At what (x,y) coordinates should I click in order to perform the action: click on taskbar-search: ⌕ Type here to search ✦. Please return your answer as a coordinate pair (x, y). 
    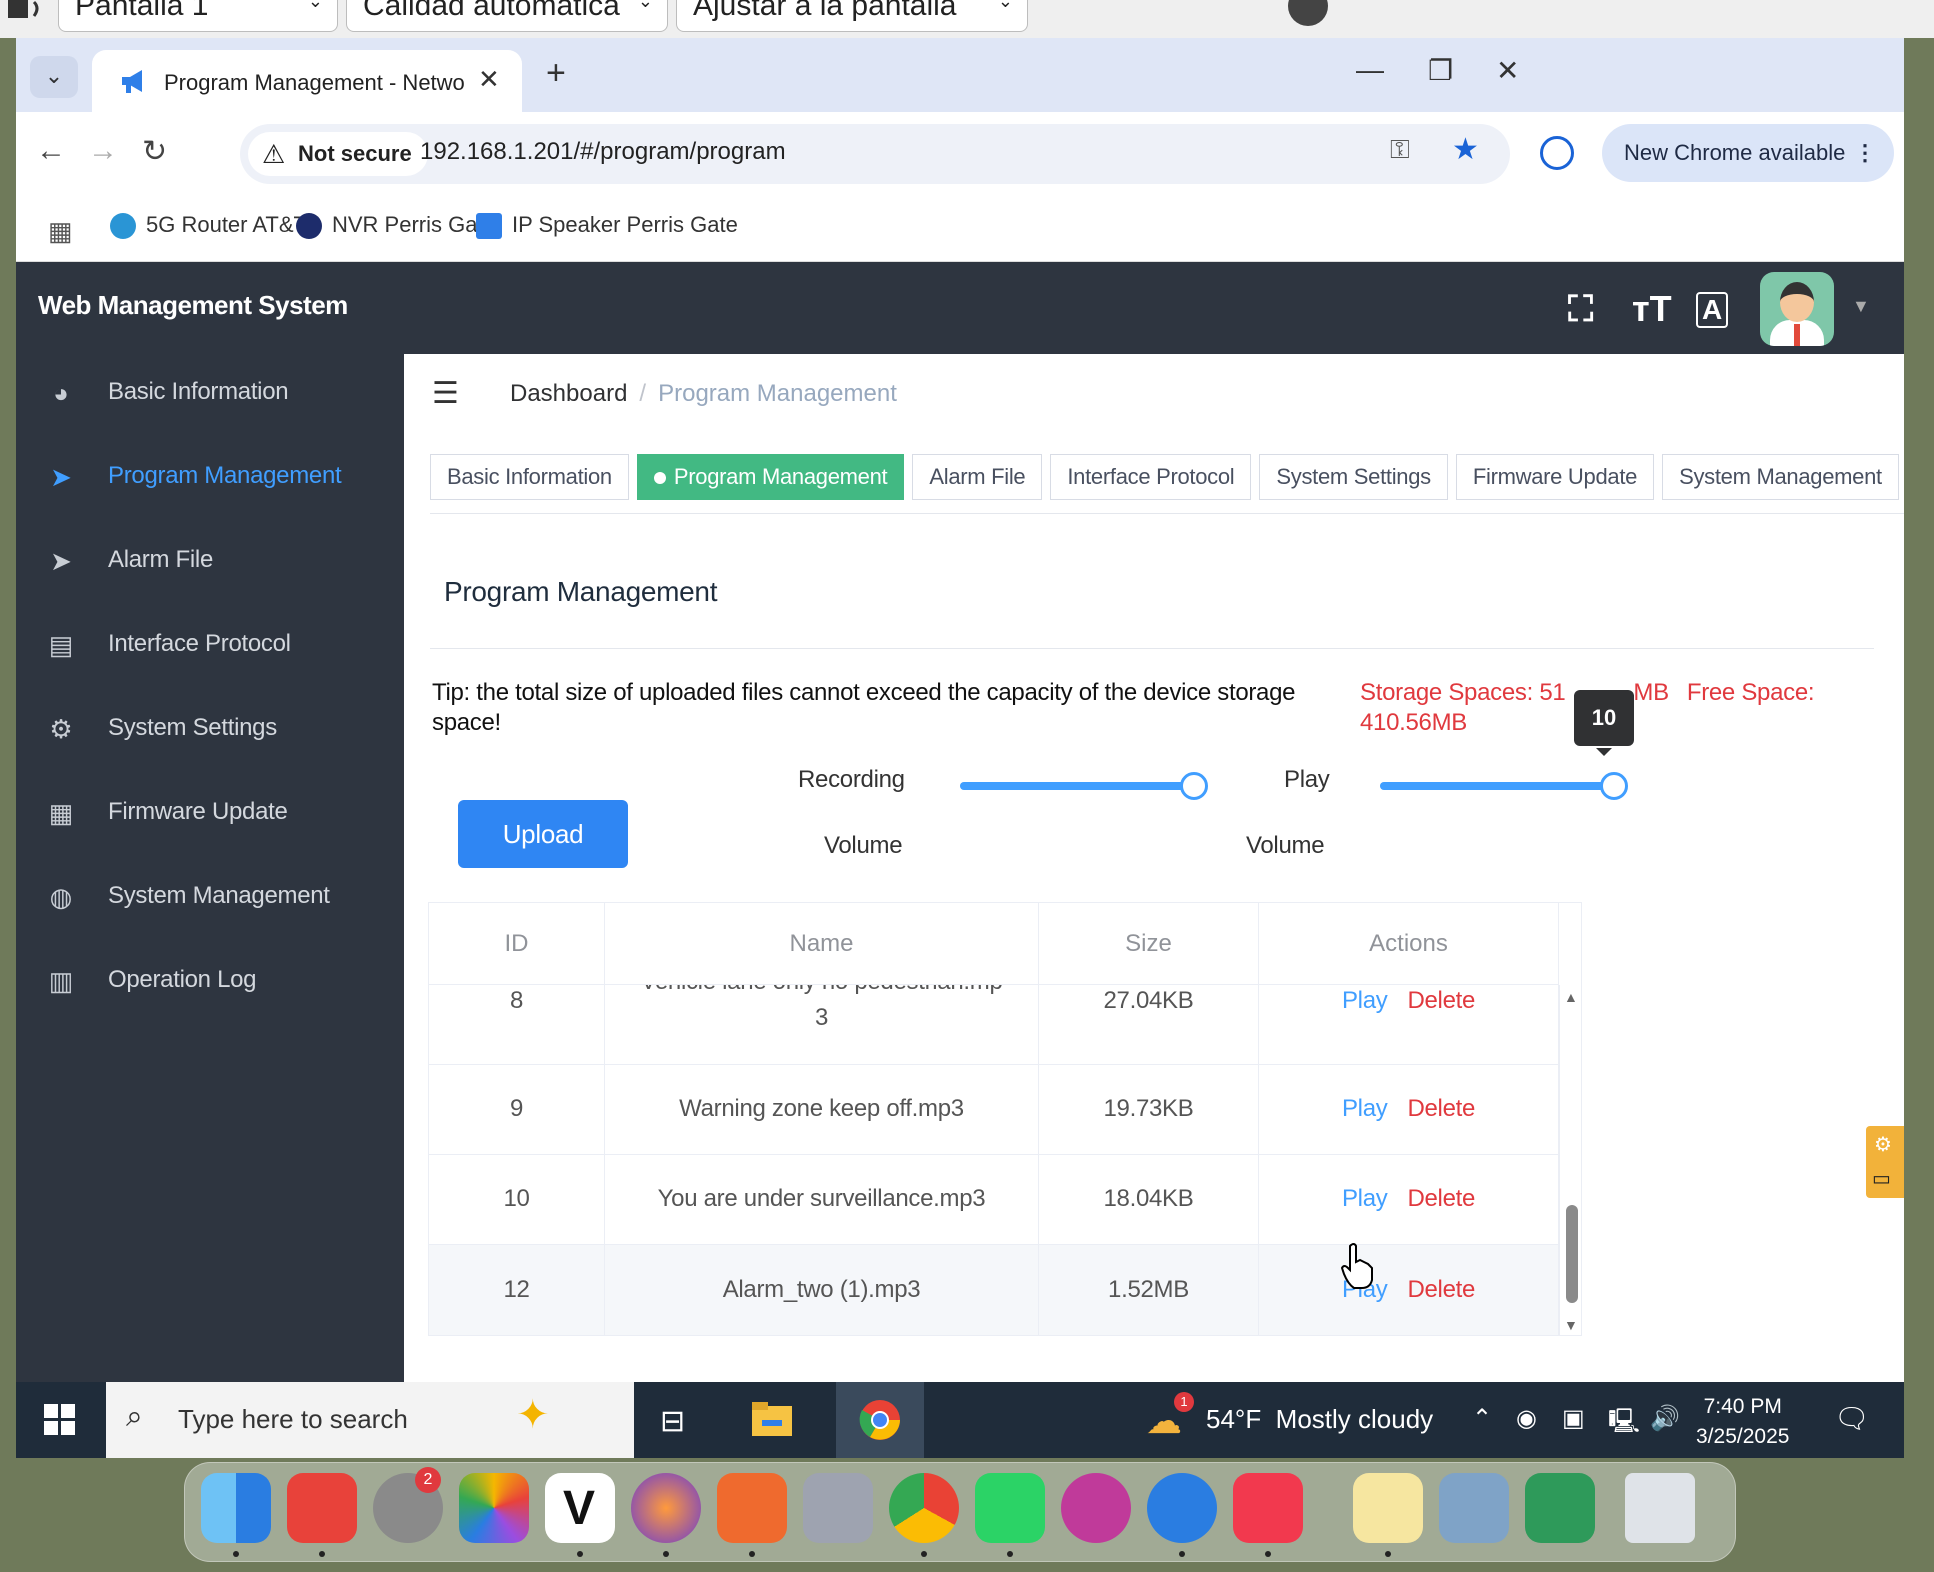
    Looking at the image, I should click on (370, 1420).